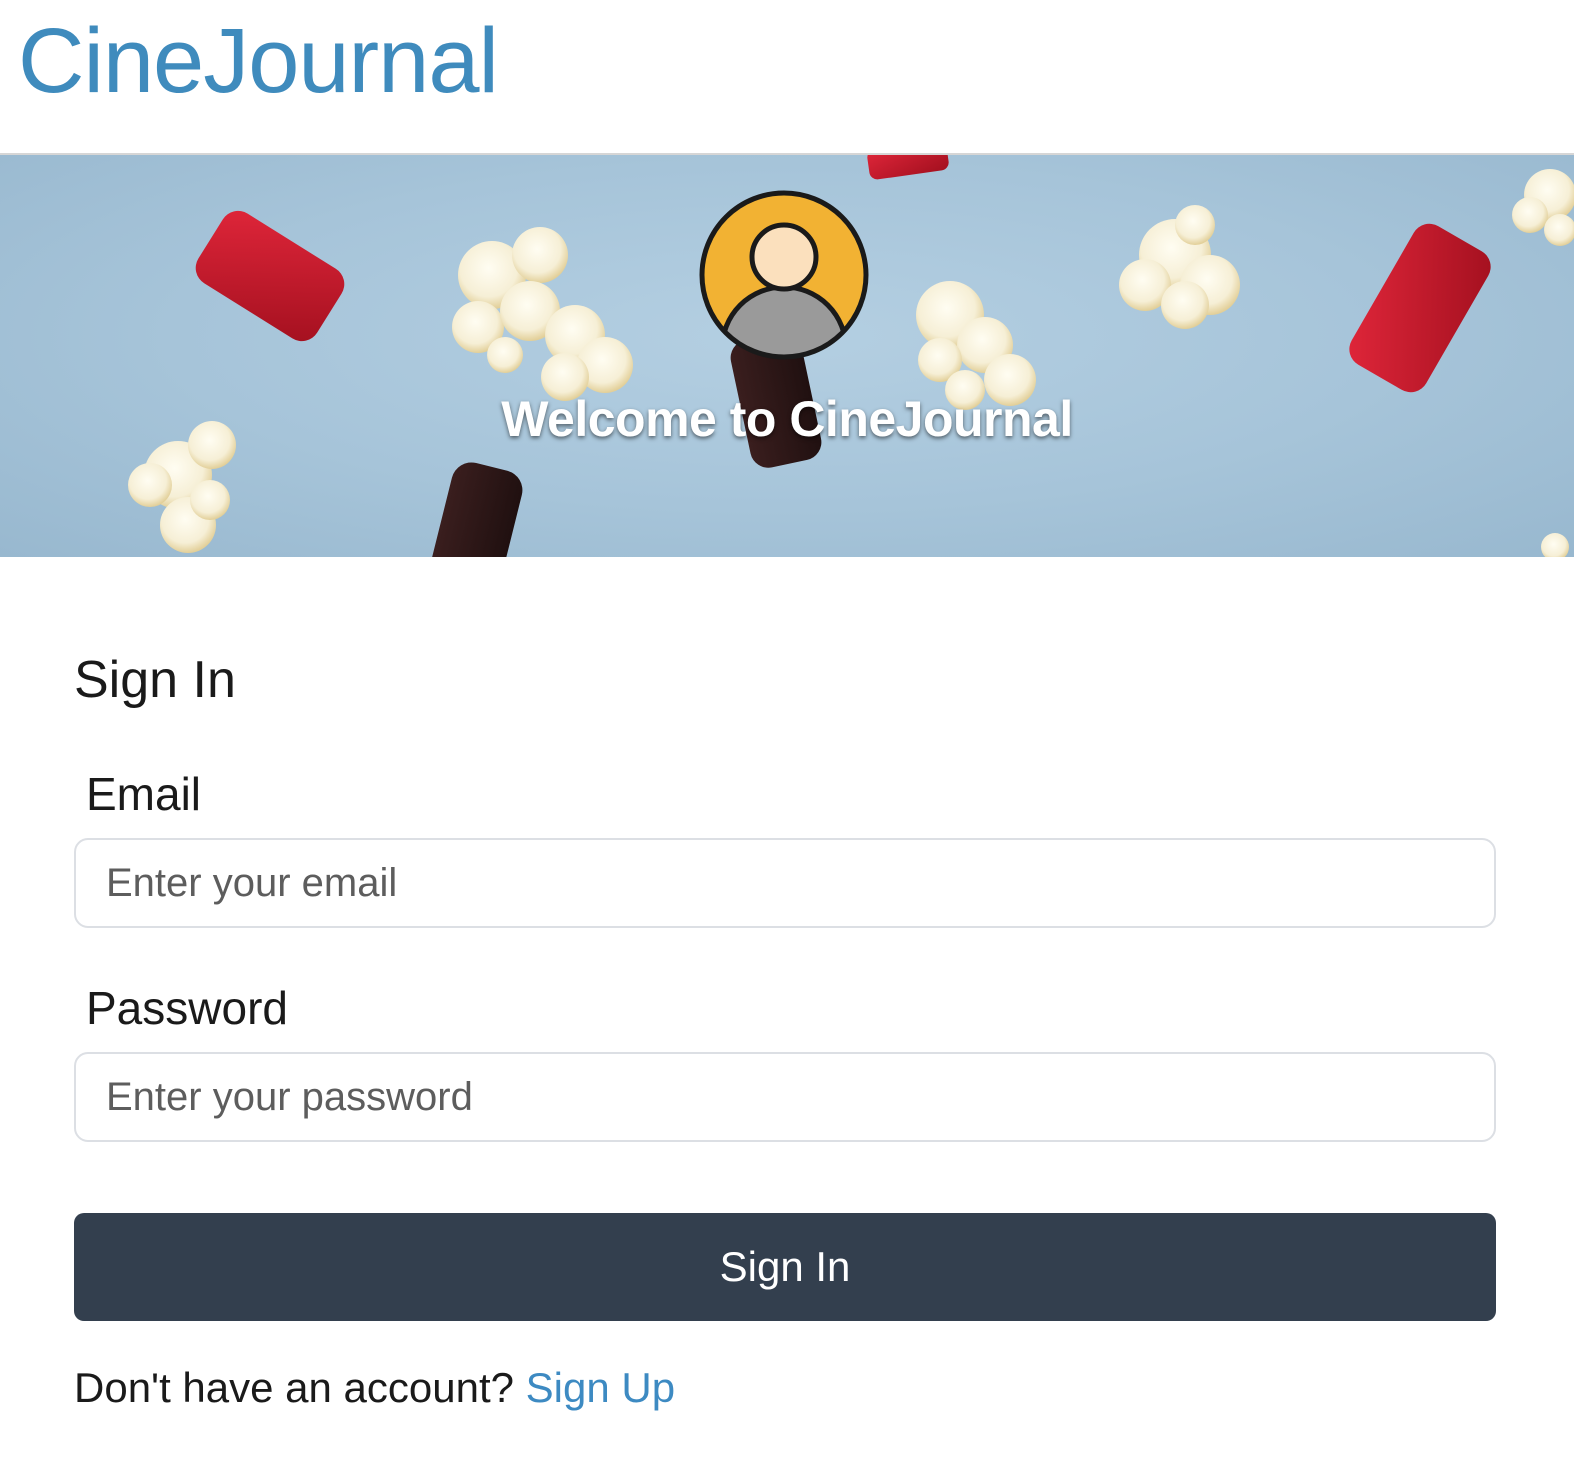 The height and width of the screenshot is (1474, 1574). I want to click on password-input, so click(785, 1097).